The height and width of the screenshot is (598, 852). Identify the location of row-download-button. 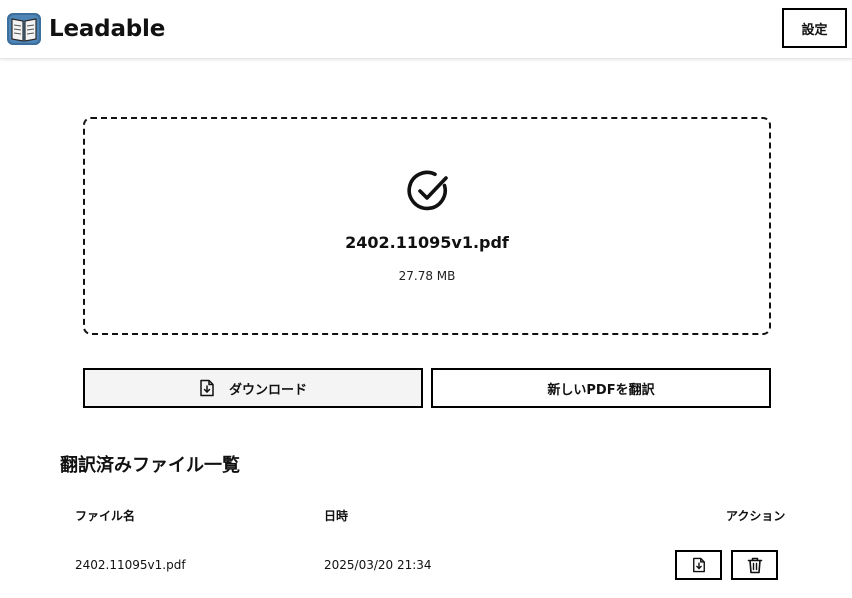
(698, 565).